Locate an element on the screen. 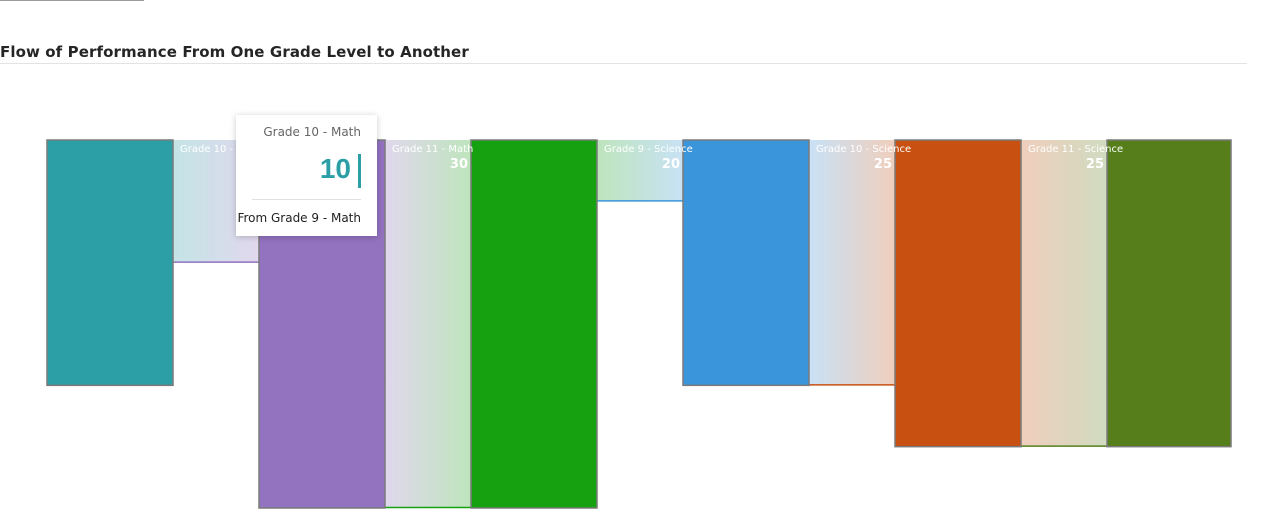 The height and width of the screenshot is (518, 1280). tooltip-title: Grade 10 - Math is located at coordinates (312, 132).